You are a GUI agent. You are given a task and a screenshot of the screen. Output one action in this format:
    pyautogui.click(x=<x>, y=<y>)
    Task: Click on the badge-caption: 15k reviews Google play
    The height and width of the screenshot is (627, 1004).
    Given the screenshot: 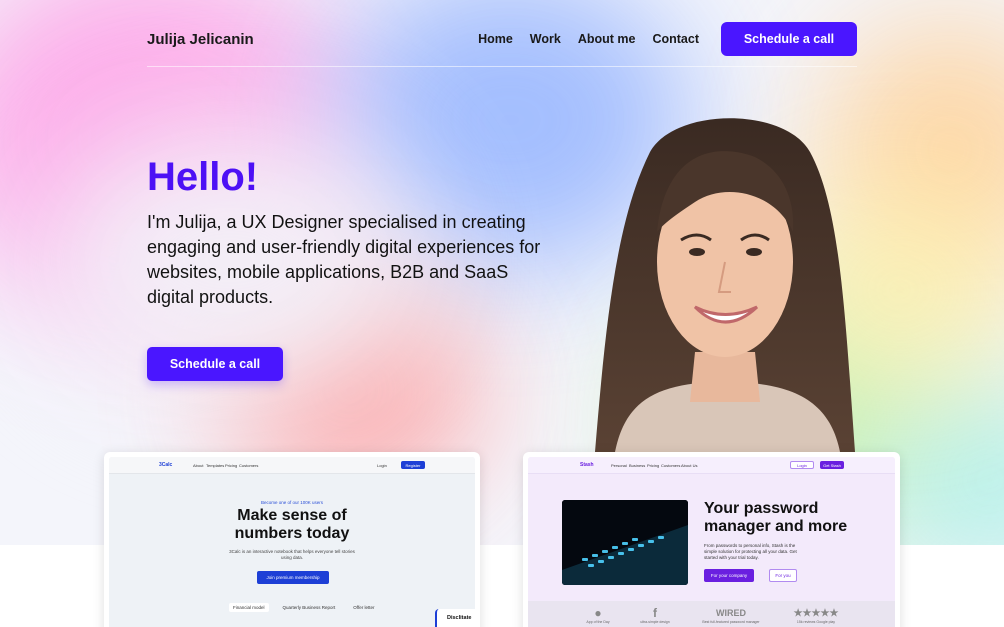 What is the action you would take?
    pyautogui.click(x=816, y=622)
    